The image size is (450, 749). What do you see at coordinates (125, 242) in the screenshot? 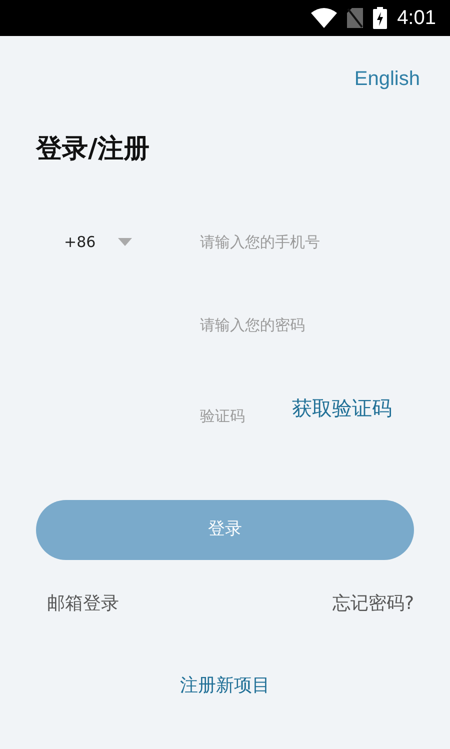
I see `dropdown-icon` at bounding box center [125, 242].